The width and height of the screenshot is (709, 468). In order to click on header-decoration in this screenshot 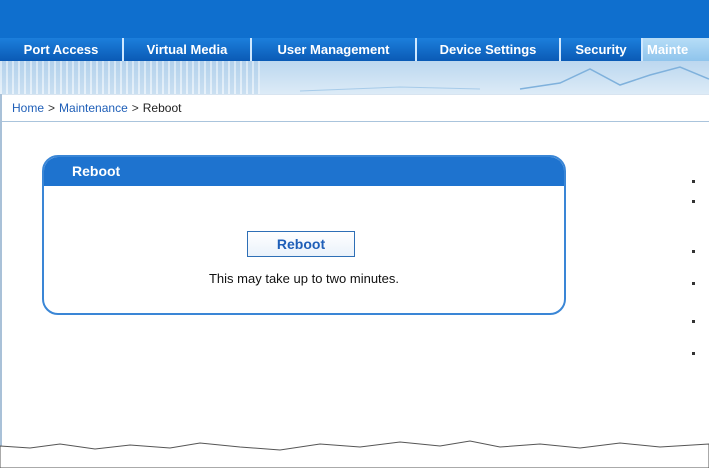, I will do `click(354, 77)`.